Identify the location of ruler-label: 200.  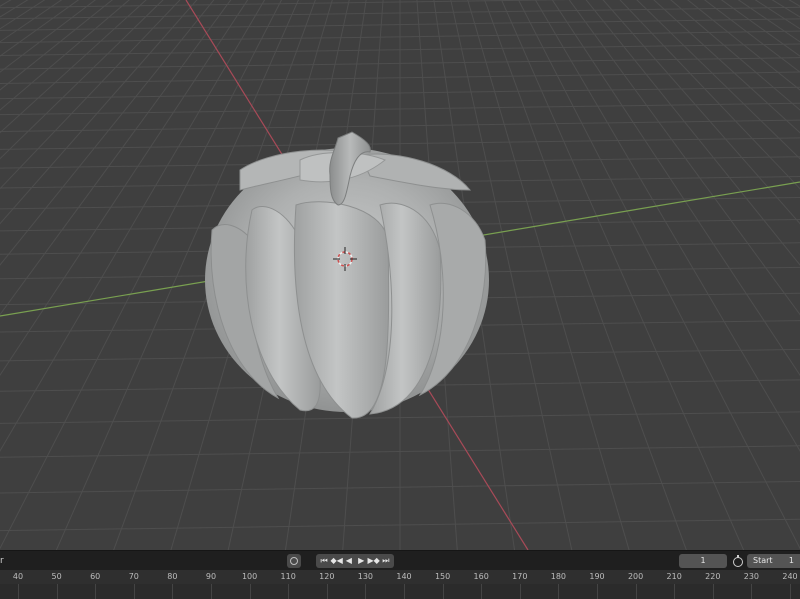
(635, 576).